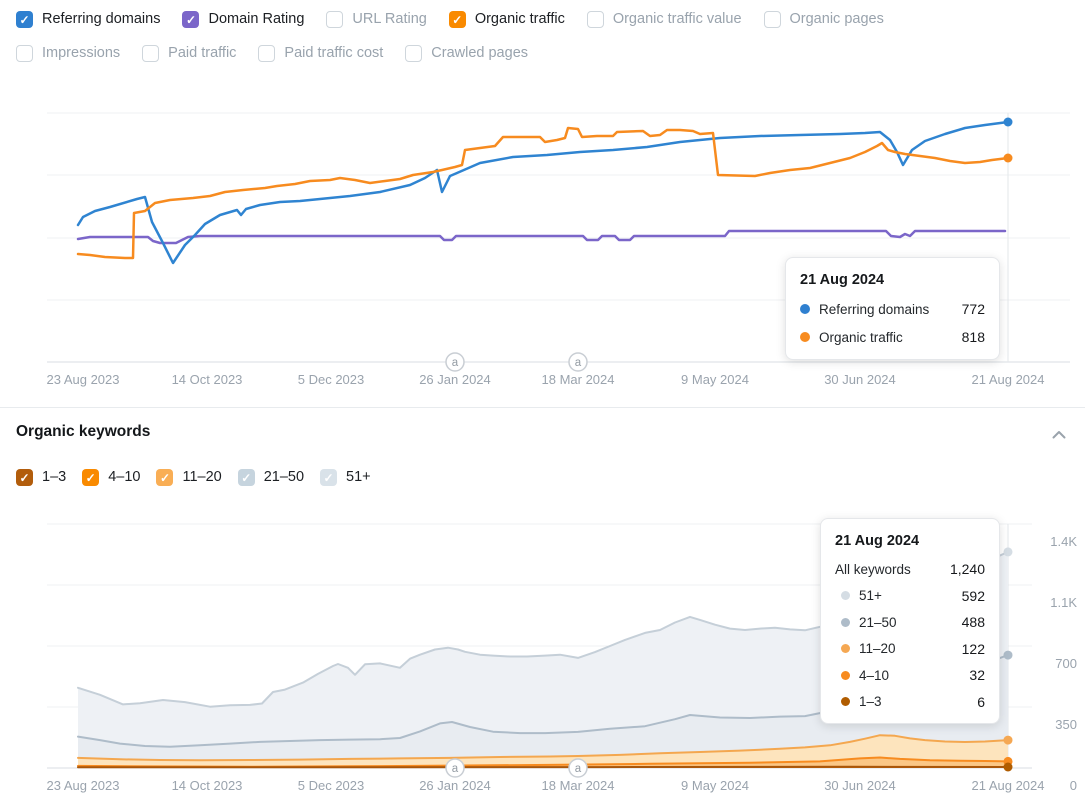 This screenshot has height=807, width=1085. What do you see at coordinates (1008, 767) in the screenshot?
I see `end-dot-1-3-cumulative-top` at bounding box center [1008, 767].